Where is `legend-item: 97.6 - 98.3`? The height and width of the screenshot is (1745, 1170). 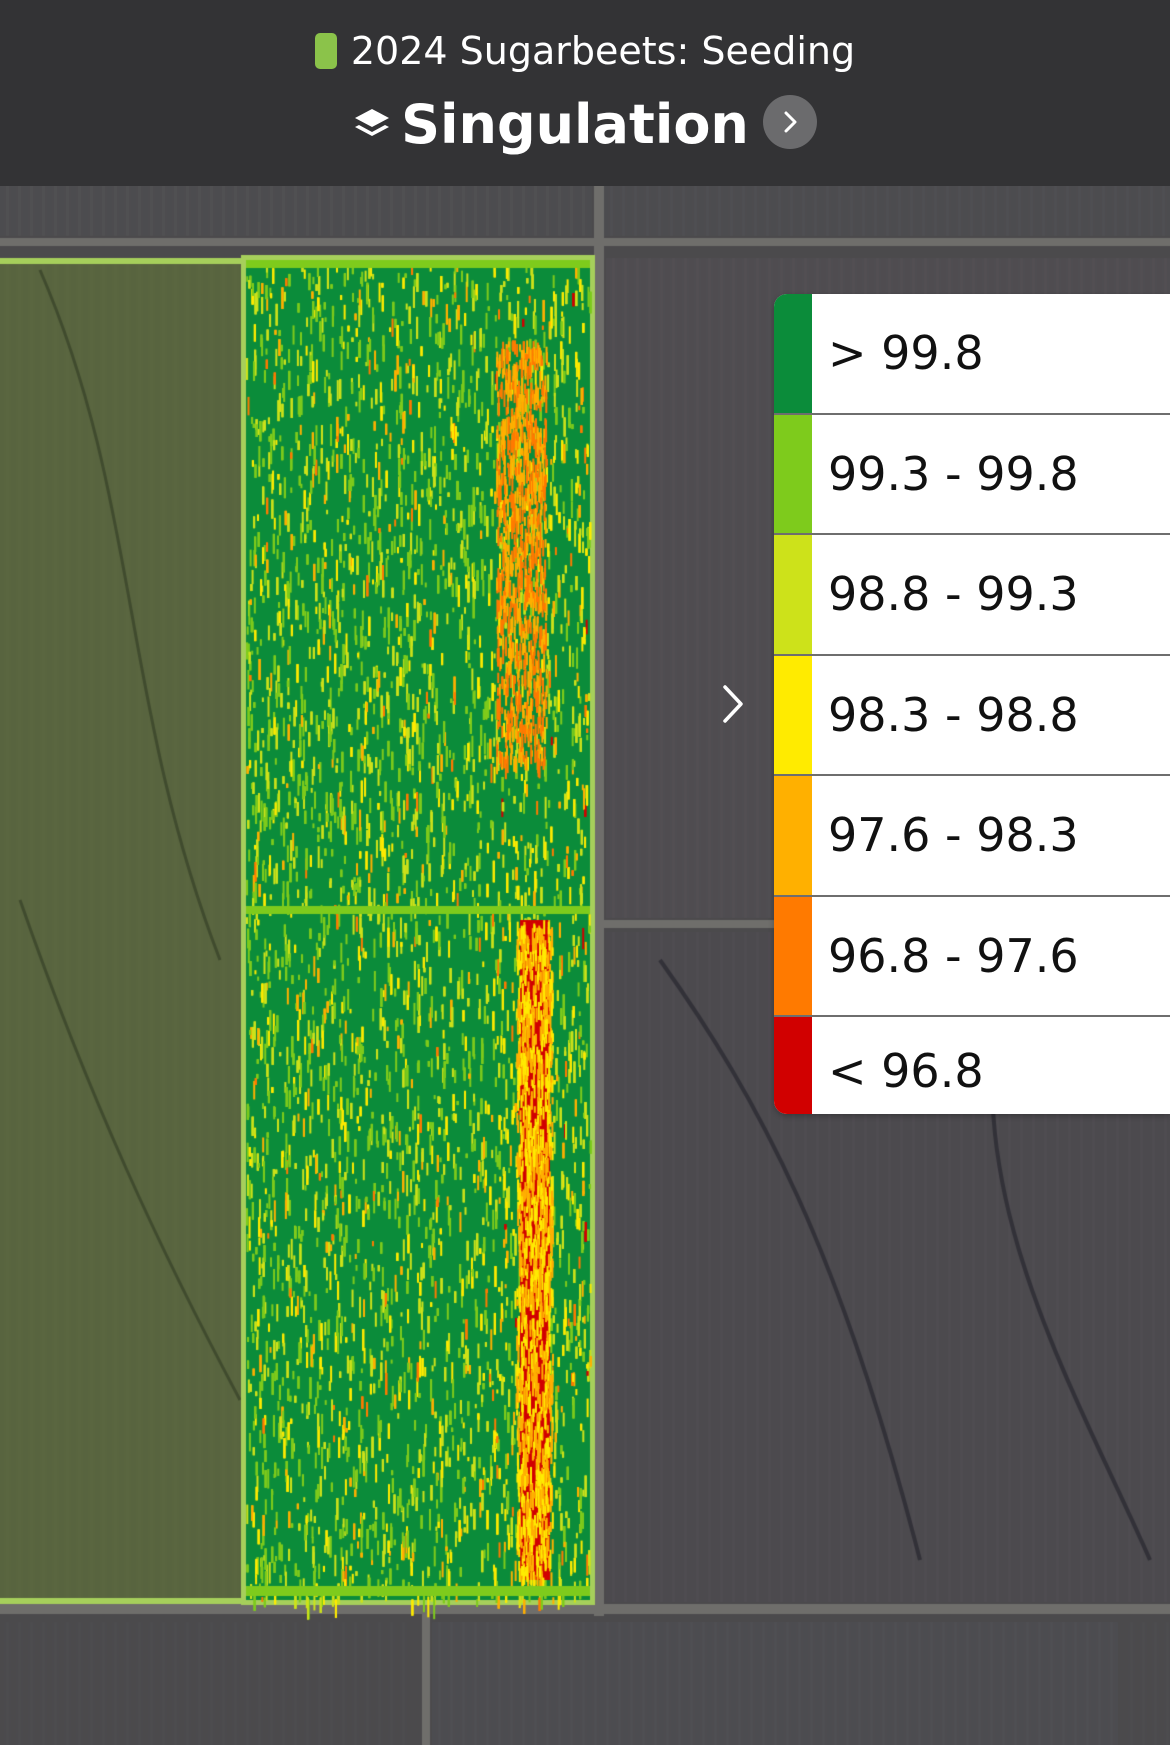 legend-item: 97.6 - 98.3 is located at coordinates (972, 836).